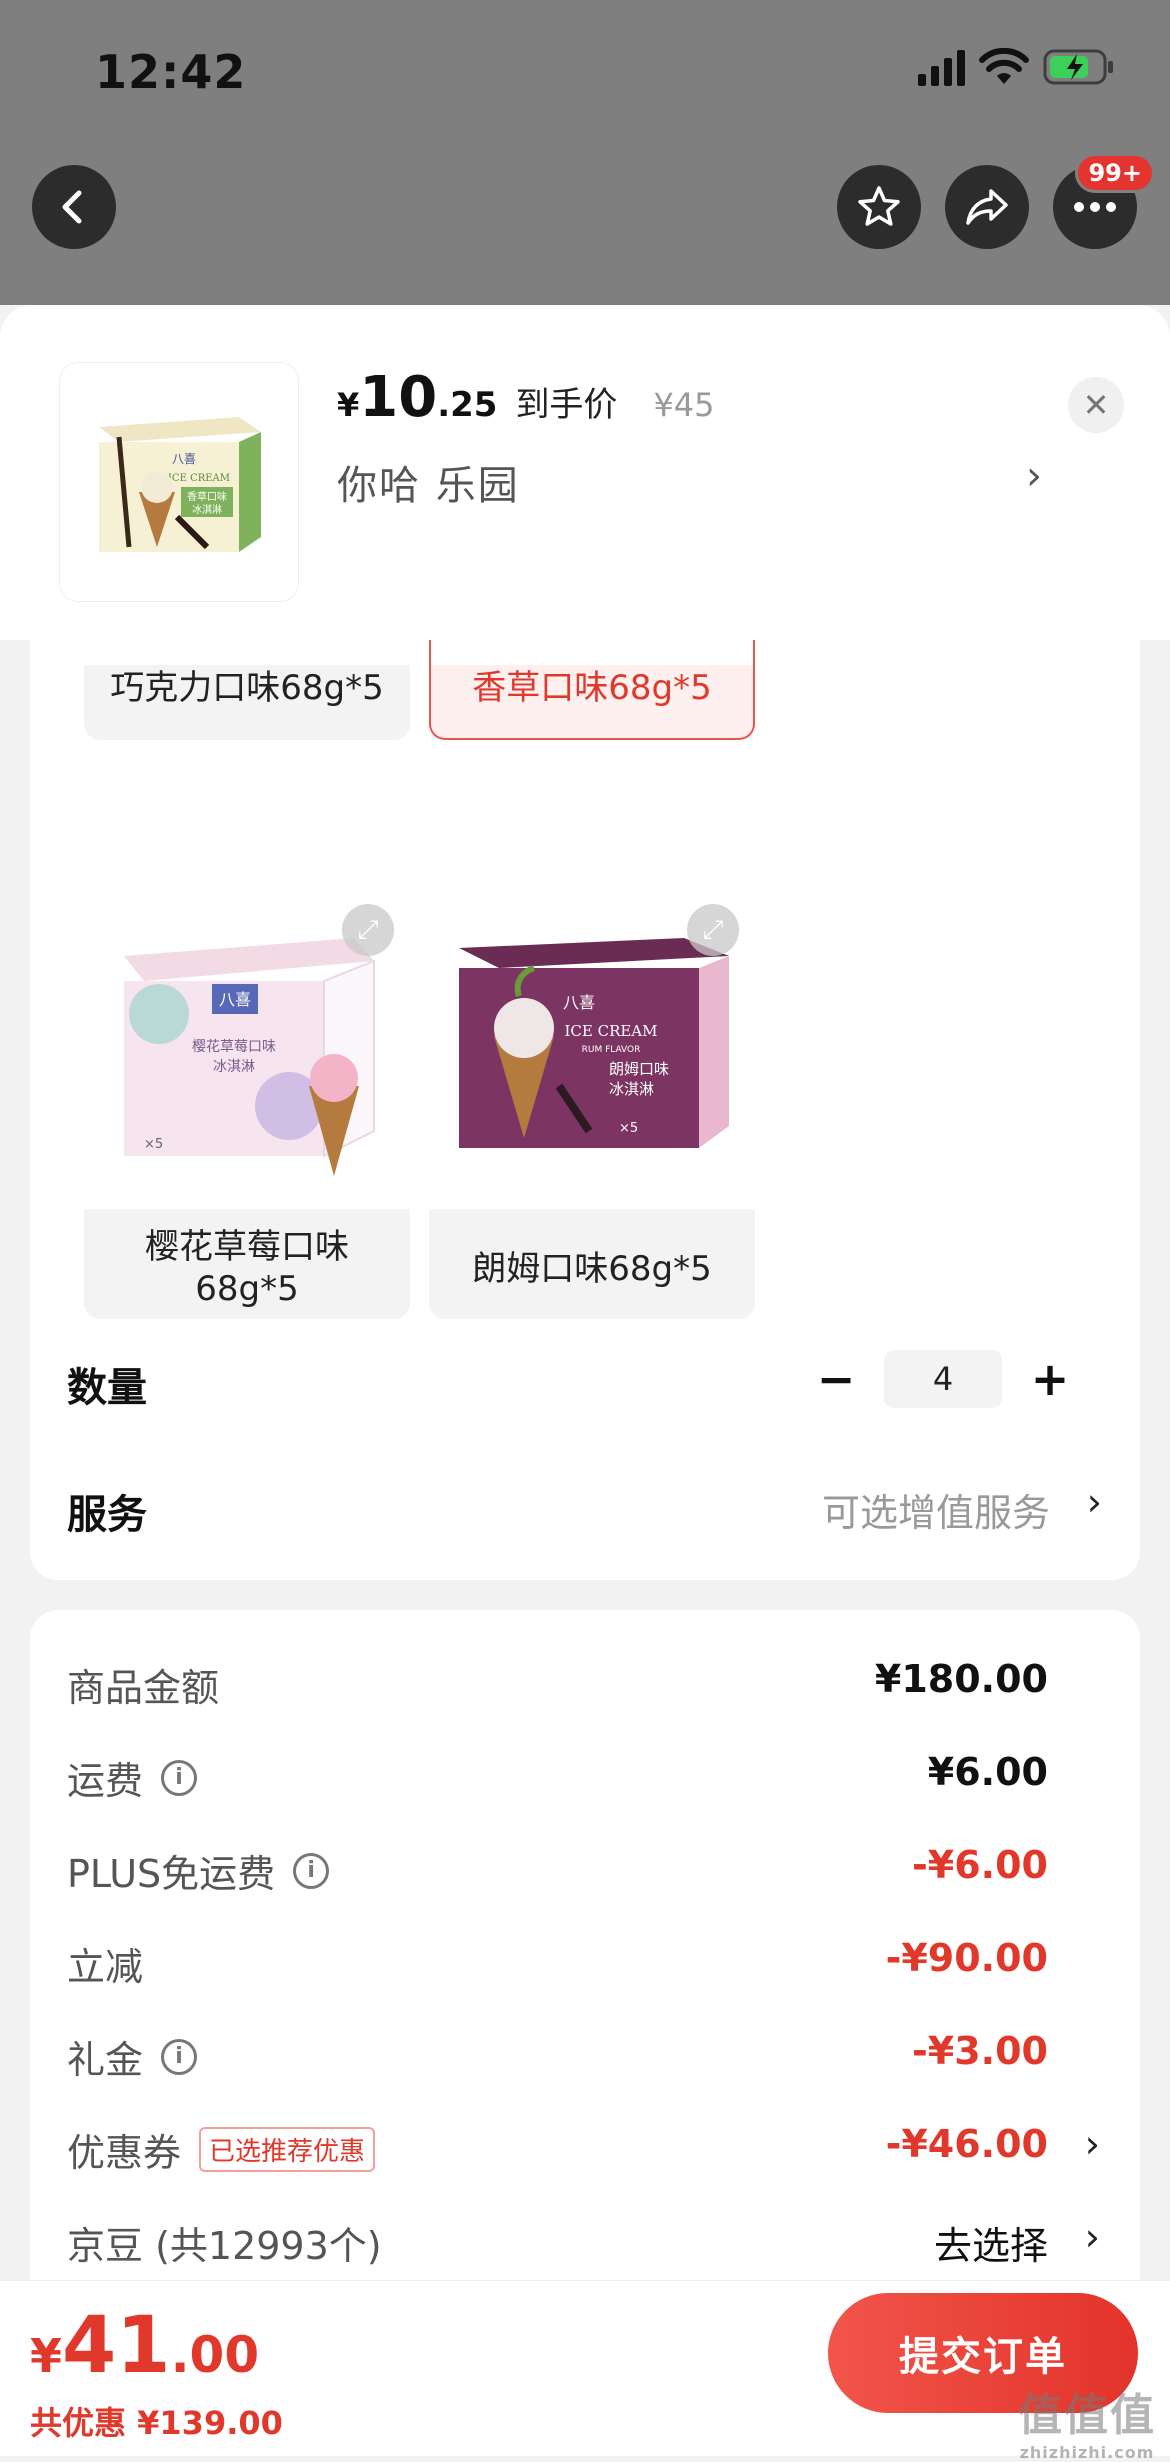  I want to click on product-thumbnail-image: 八喜 ICE CREAM 香草口味 冰淇淋, so click(180, 484).